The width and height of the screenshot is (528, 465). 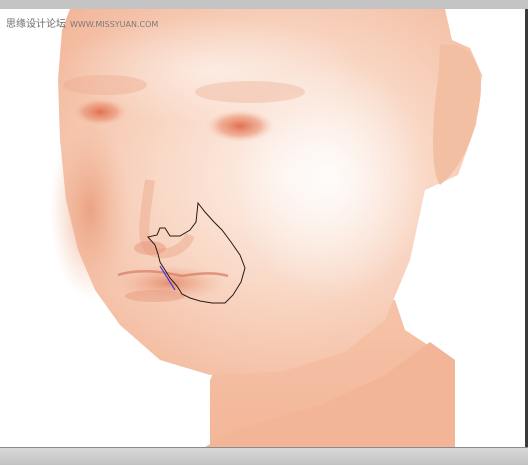 What do you see at coordinates (264, 4) in the screenshot?
I see `top-toolbar-strip` at bounding box center [264, 4].